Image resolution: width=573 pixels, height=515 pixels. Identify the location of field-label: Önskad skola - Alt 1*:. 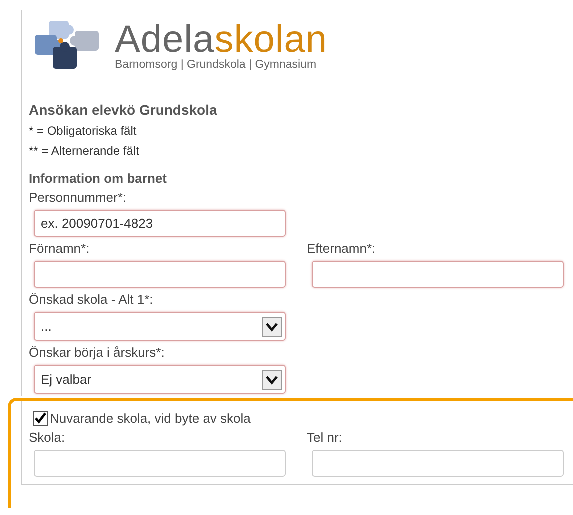
(91, 300).